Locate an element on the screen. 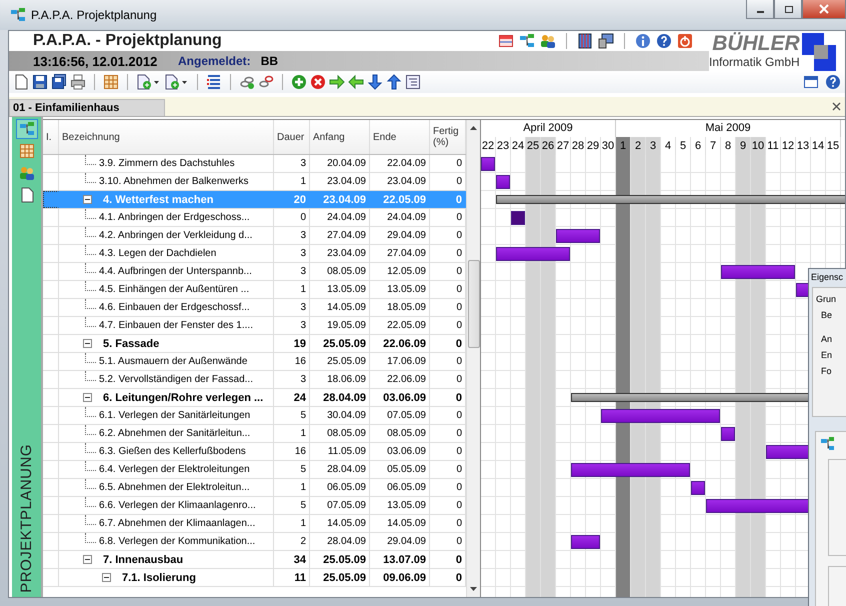 This screenshot has height=606, width=846. logo-company: Informatik GmbH is located at coordinates (754, 62).